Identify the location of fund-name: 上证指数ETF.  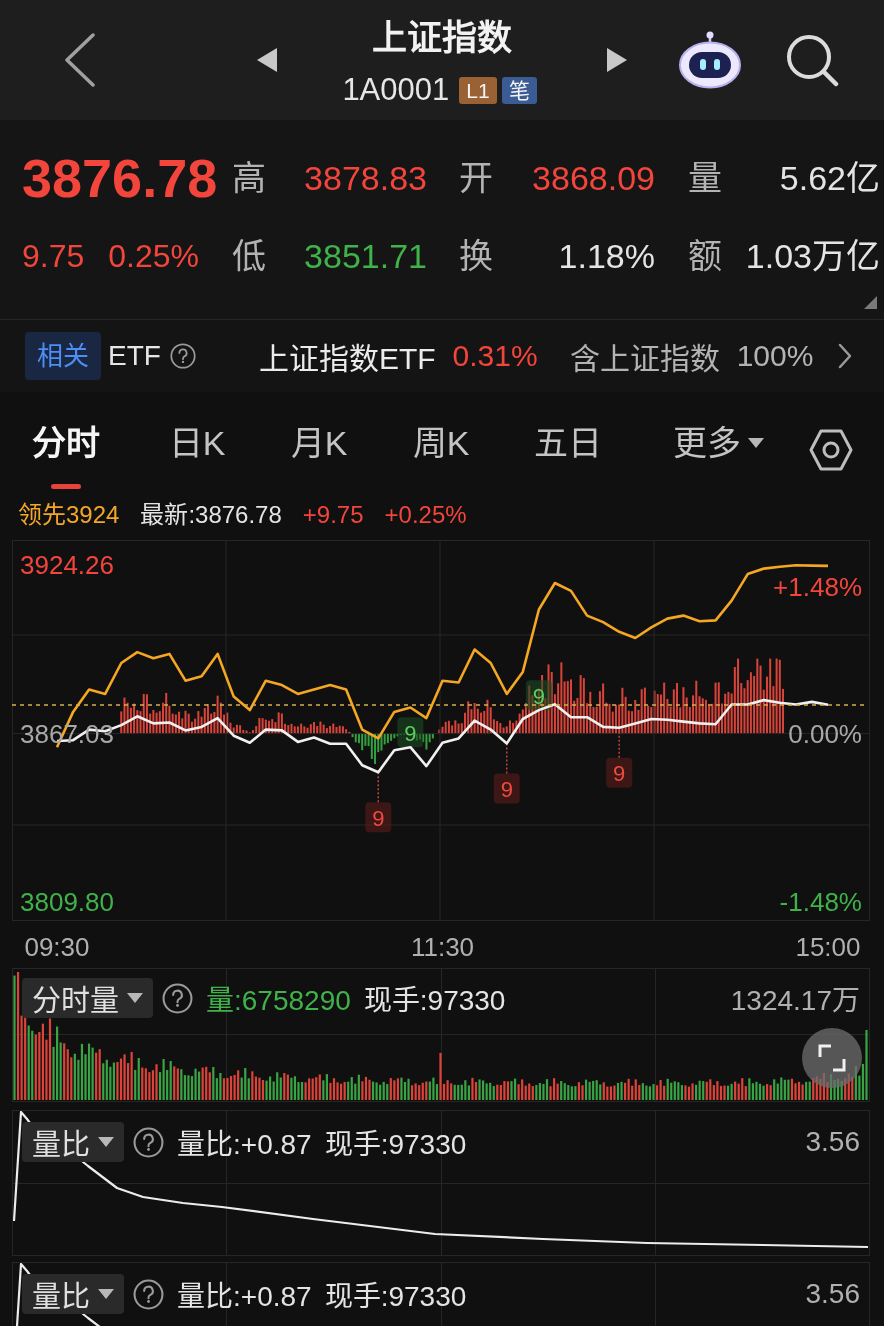
(347, 356).